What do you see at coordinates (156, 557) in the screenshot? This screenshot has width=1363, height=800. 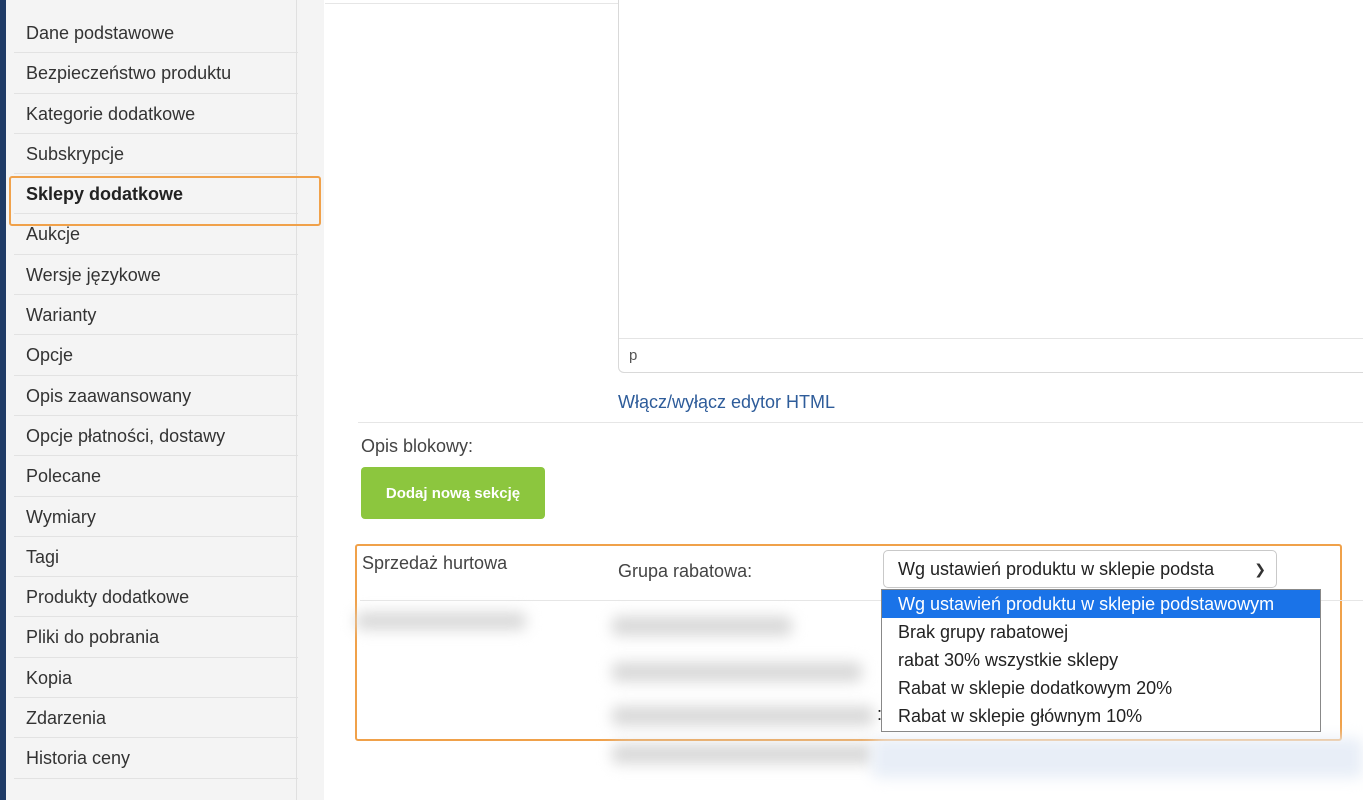 I see `sidebar-item: Tagi` at bounding box center [156, 557].